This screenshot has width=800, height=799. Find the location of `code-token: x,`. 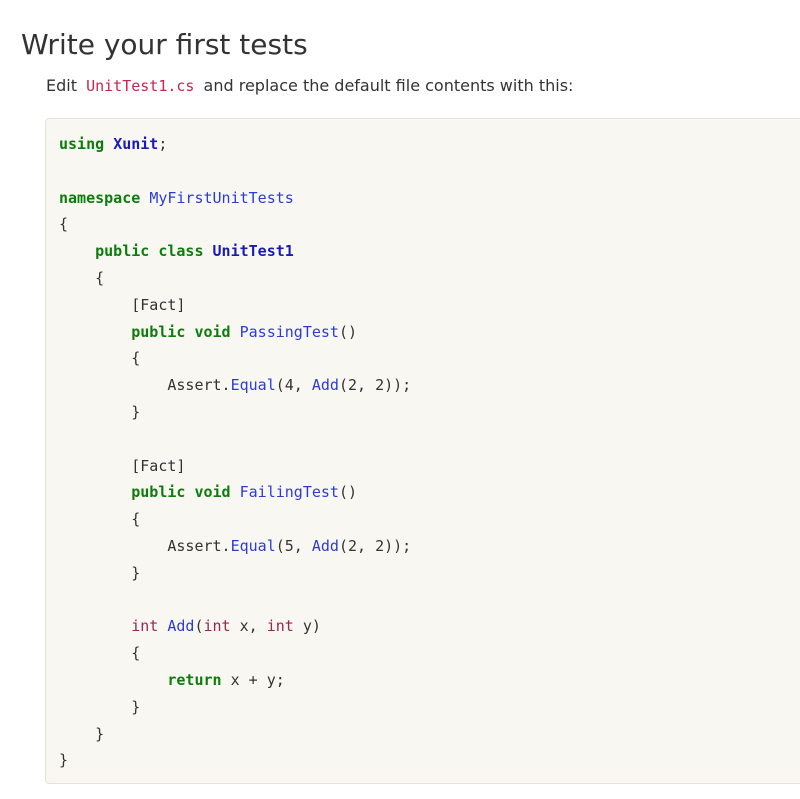

code-token: x, is located at coordinates (248, 626).